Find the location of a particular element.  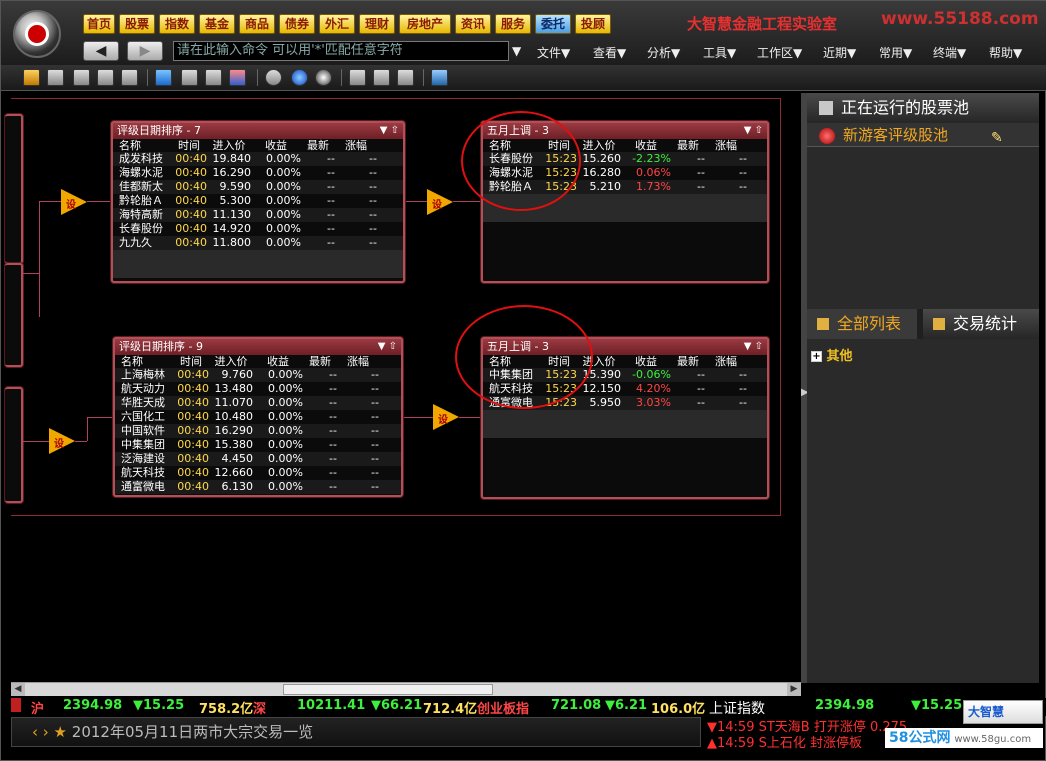

stock-row: 海特高新 00:40 11.130 0.00% -- -- is located at coordinates (258, 215).